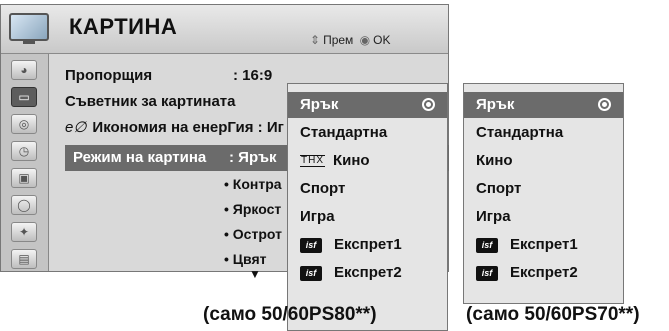  I want to click on satellite-dish-icon: ◕, so click(24, 70).